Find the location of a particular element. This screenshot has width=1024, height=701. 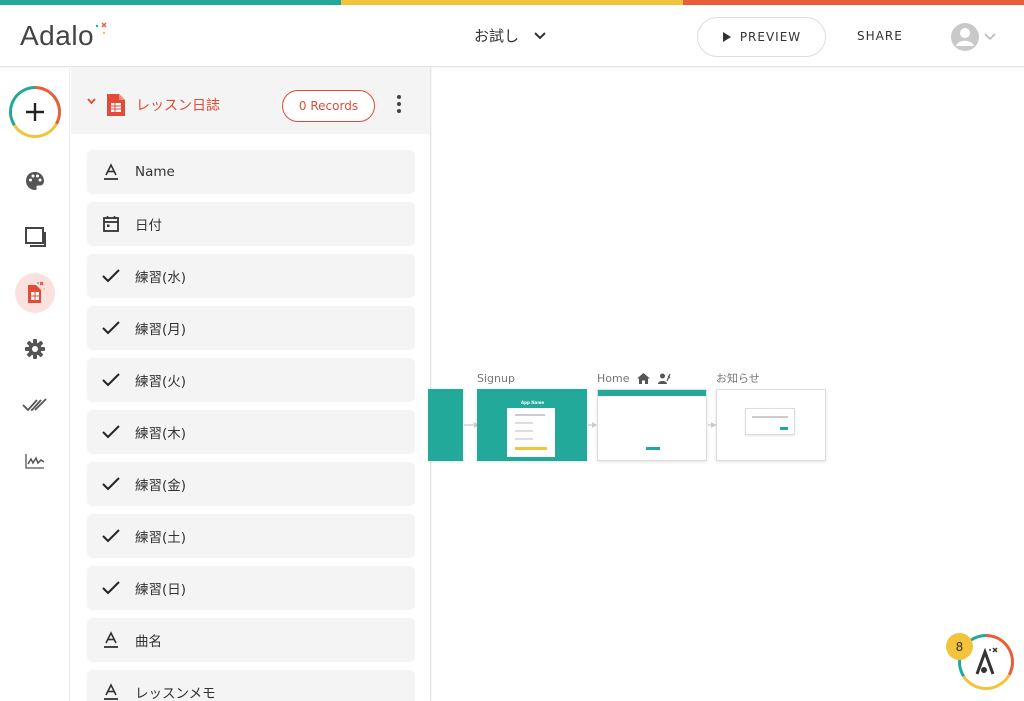

plus-icon is located at coordinates (35, 112).